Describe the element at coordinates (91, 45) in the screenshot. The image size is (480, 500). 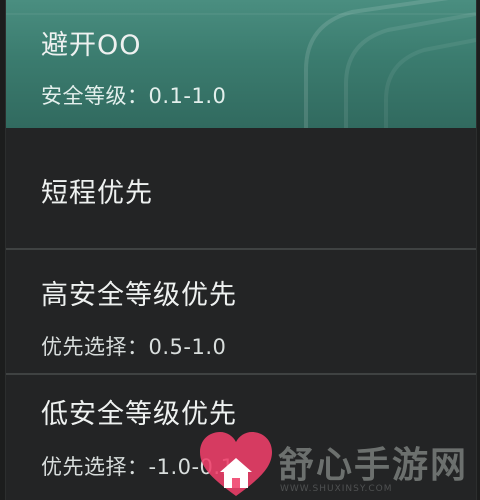
I see `option-title: 避开OO` at that location.